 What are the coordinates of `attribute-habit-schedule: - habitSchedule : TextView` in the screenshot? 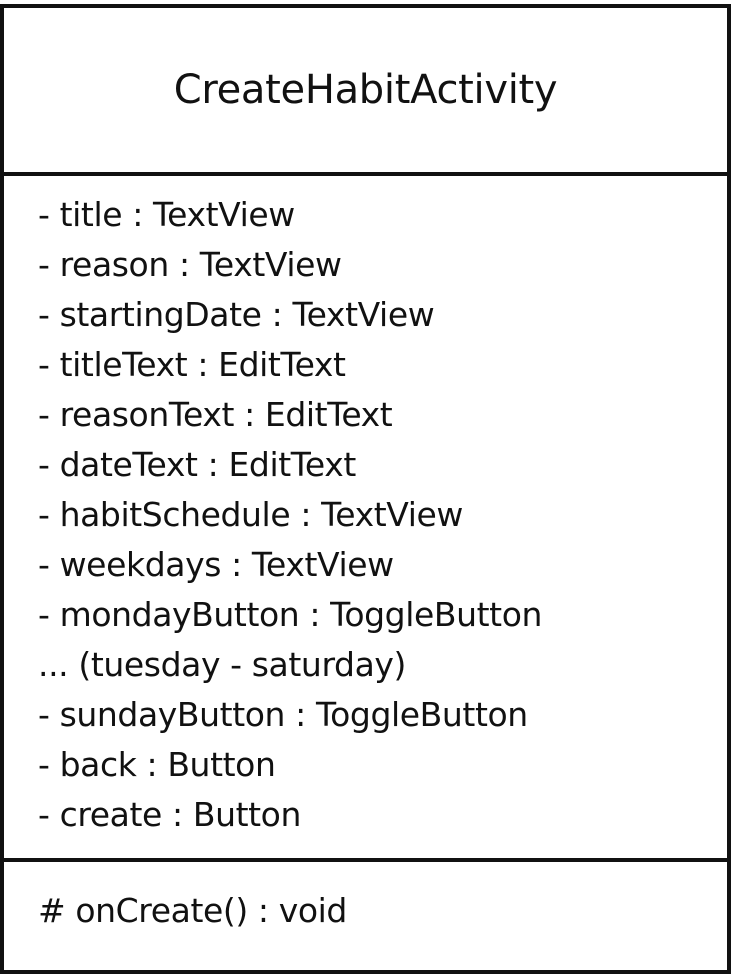 It's located at (250, 514).